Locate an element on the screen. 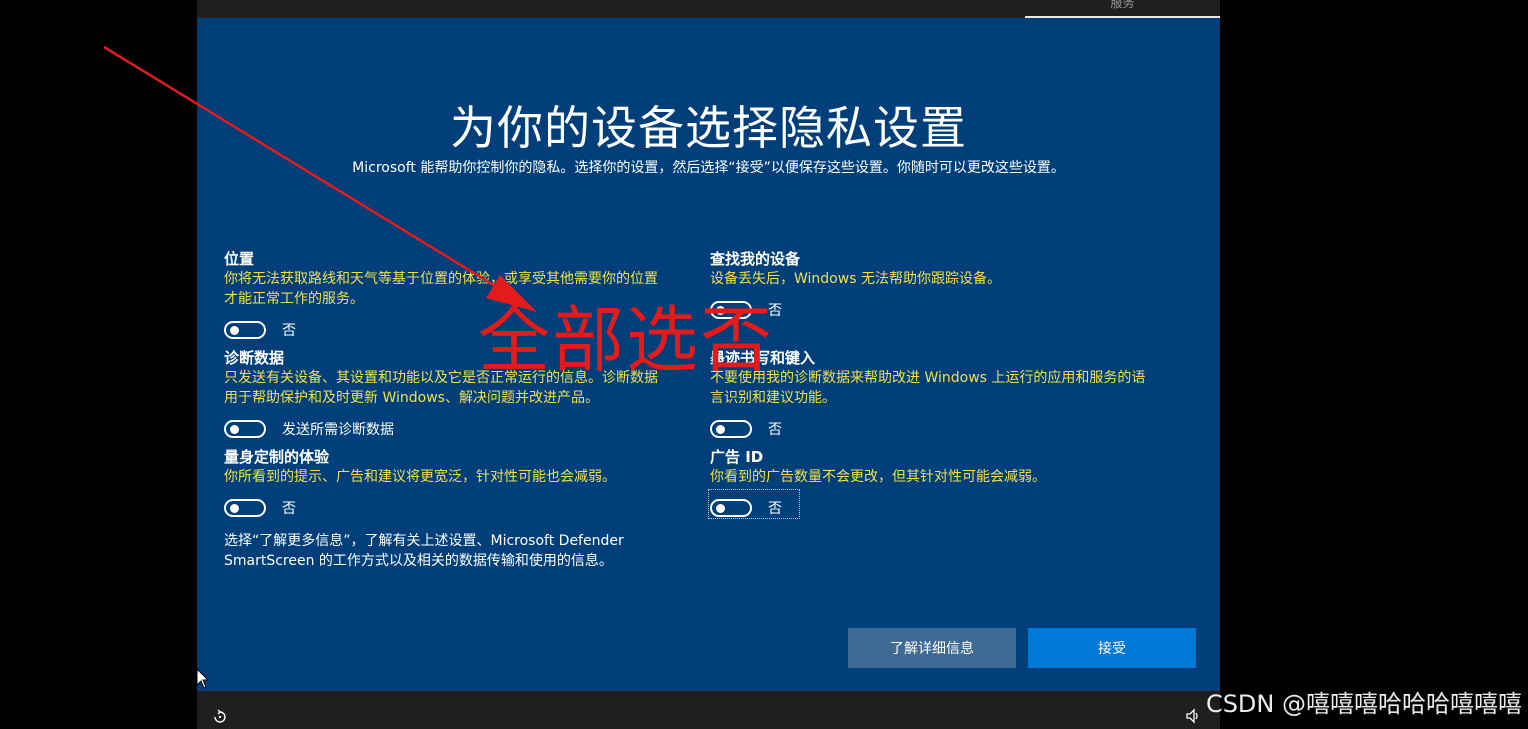 Image resolution: width=1528 pixels, height=729 pixels. watermark: CSDN @嘻嘻嘻哈哈哈嘻嘻嘻 is located at coordinates (1363, 704).